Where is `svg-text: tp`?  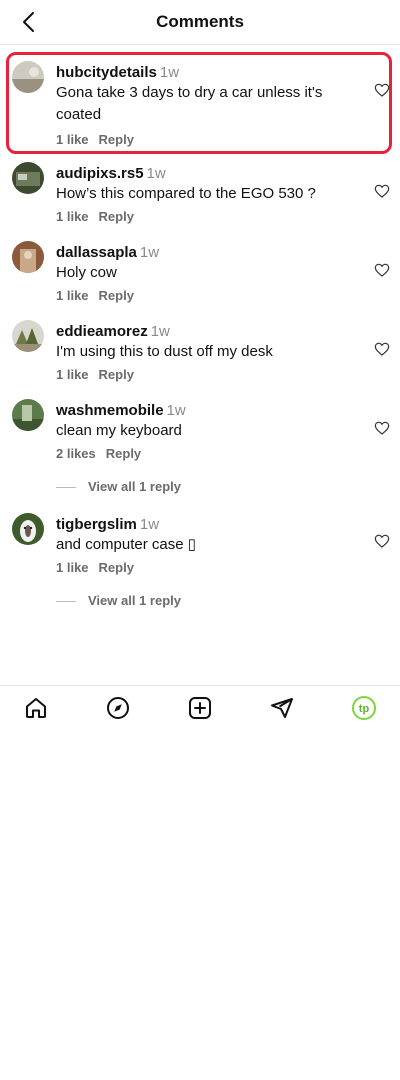
svg-text: tp is located at coordinates (364, 709).